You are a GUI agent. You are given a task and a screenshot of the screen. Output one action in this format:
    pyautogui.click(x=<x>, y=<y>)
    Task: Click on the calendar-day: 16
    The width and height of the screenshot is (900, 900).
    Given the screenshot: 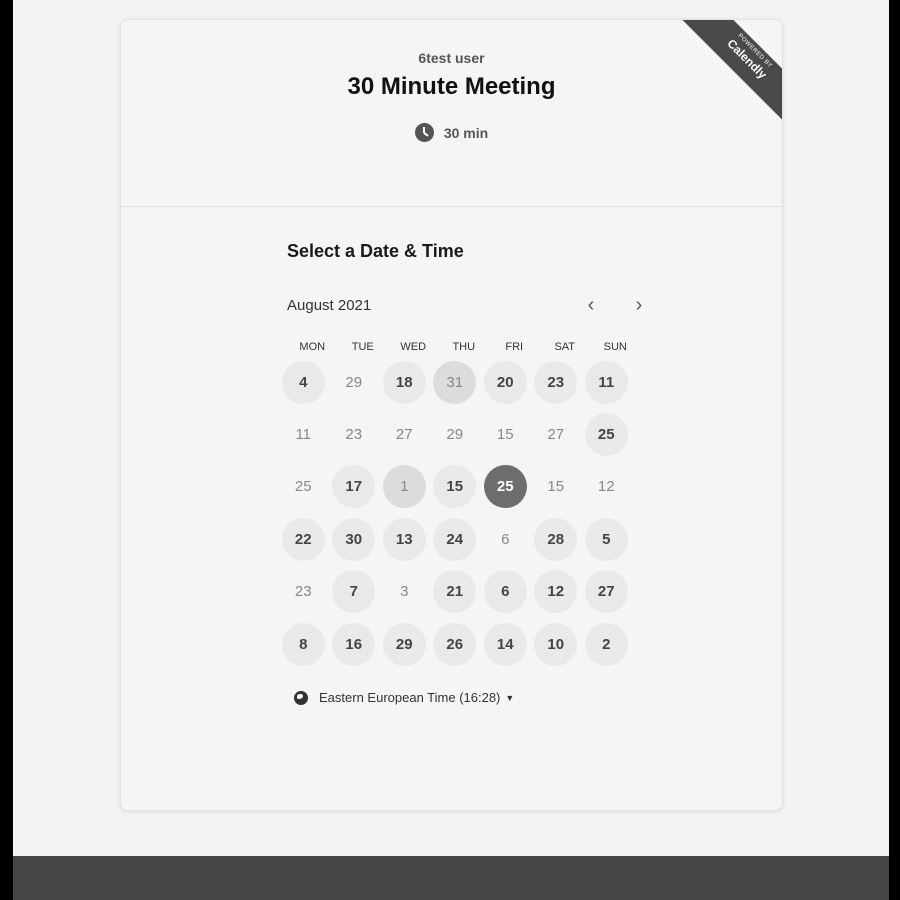 What is the action you would take?
    pyautogui.click(x=354, y=644)
    